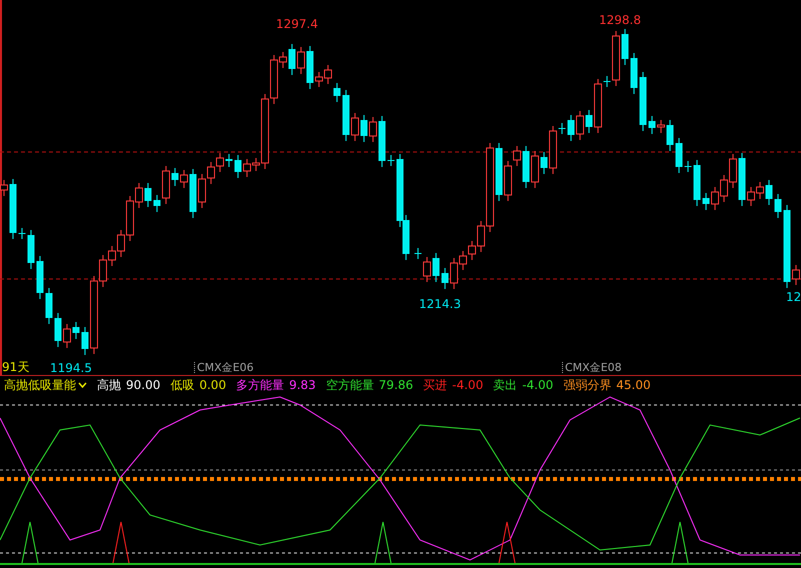  I want to click on price-label: 1194.5, so click(71, 368).